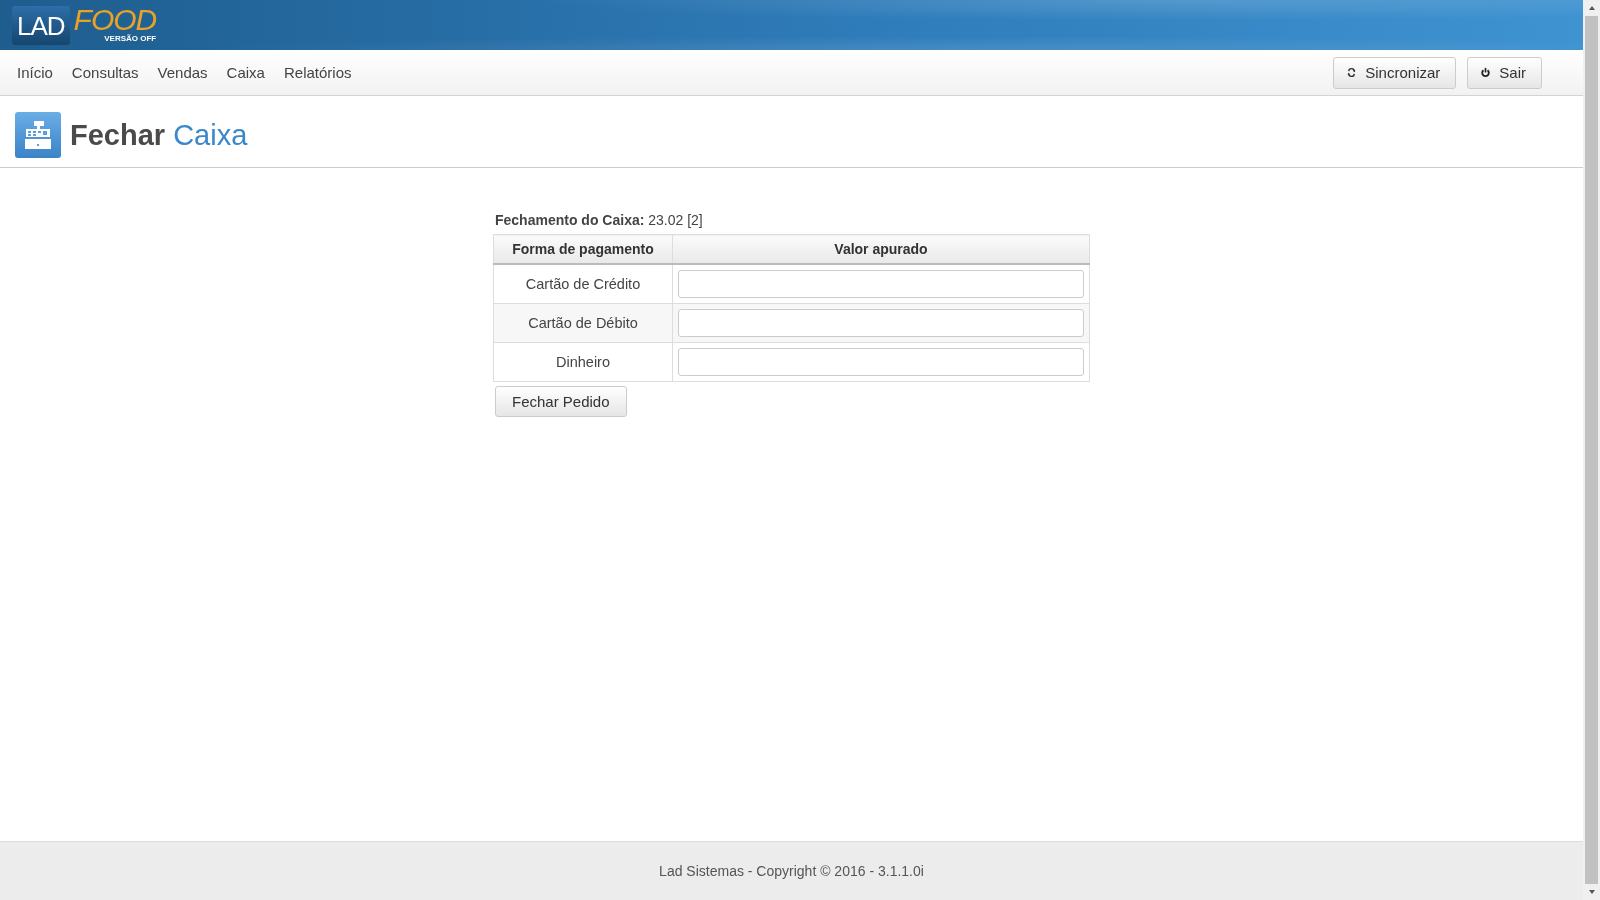  I want to click on nav-link: Relatórios, so click(317, 72).